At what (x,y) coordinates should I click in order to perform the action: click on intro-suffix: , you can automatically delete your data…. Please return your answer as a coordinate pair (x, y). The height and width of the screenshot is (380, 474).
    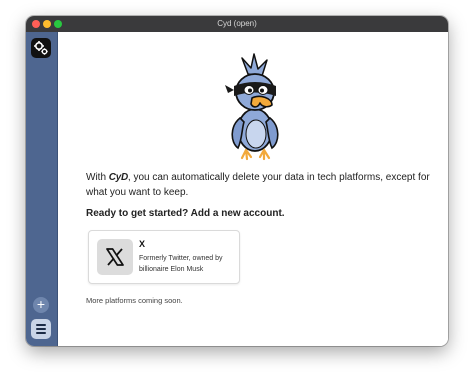
    Looking at the image, I should click on (258, 185).